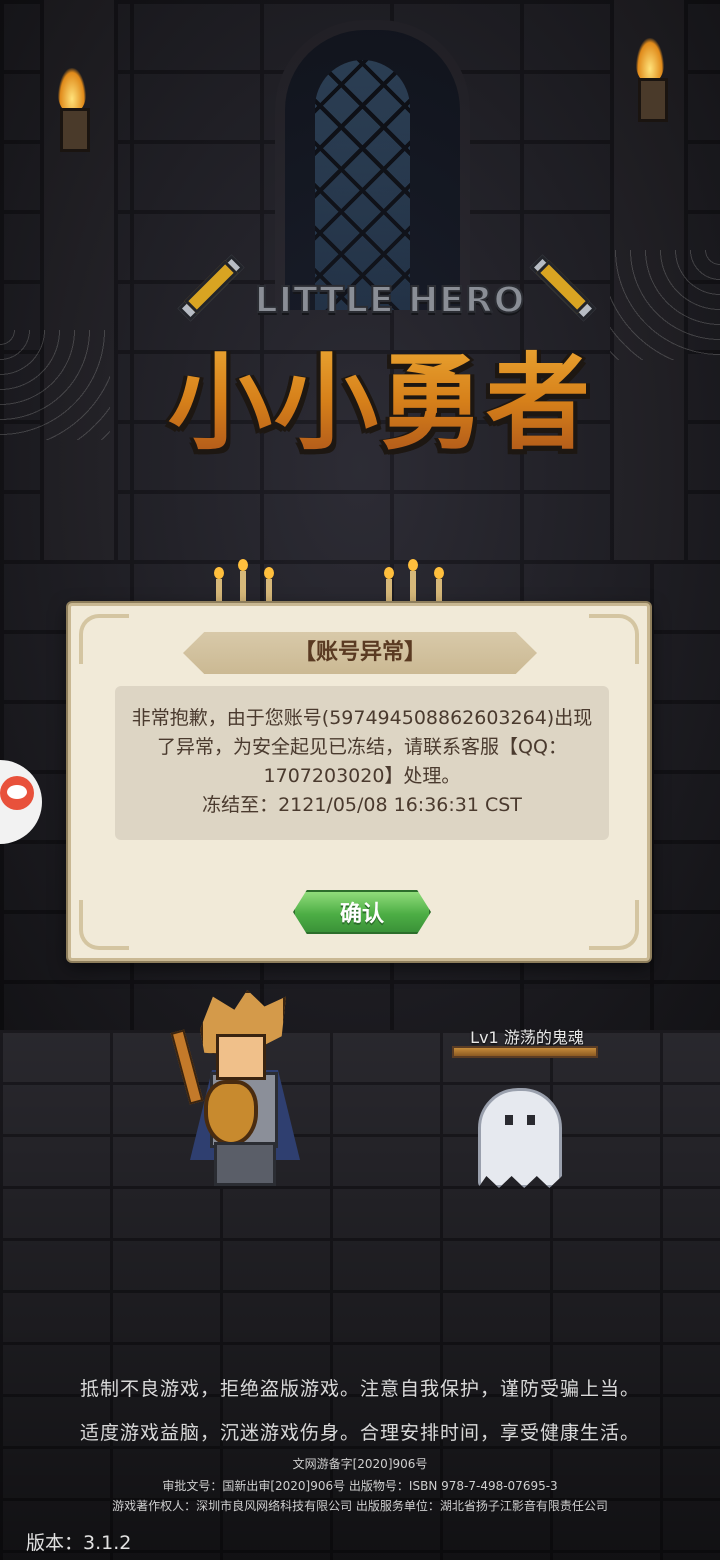  I want to click on hero-character, so click(240, 1090).